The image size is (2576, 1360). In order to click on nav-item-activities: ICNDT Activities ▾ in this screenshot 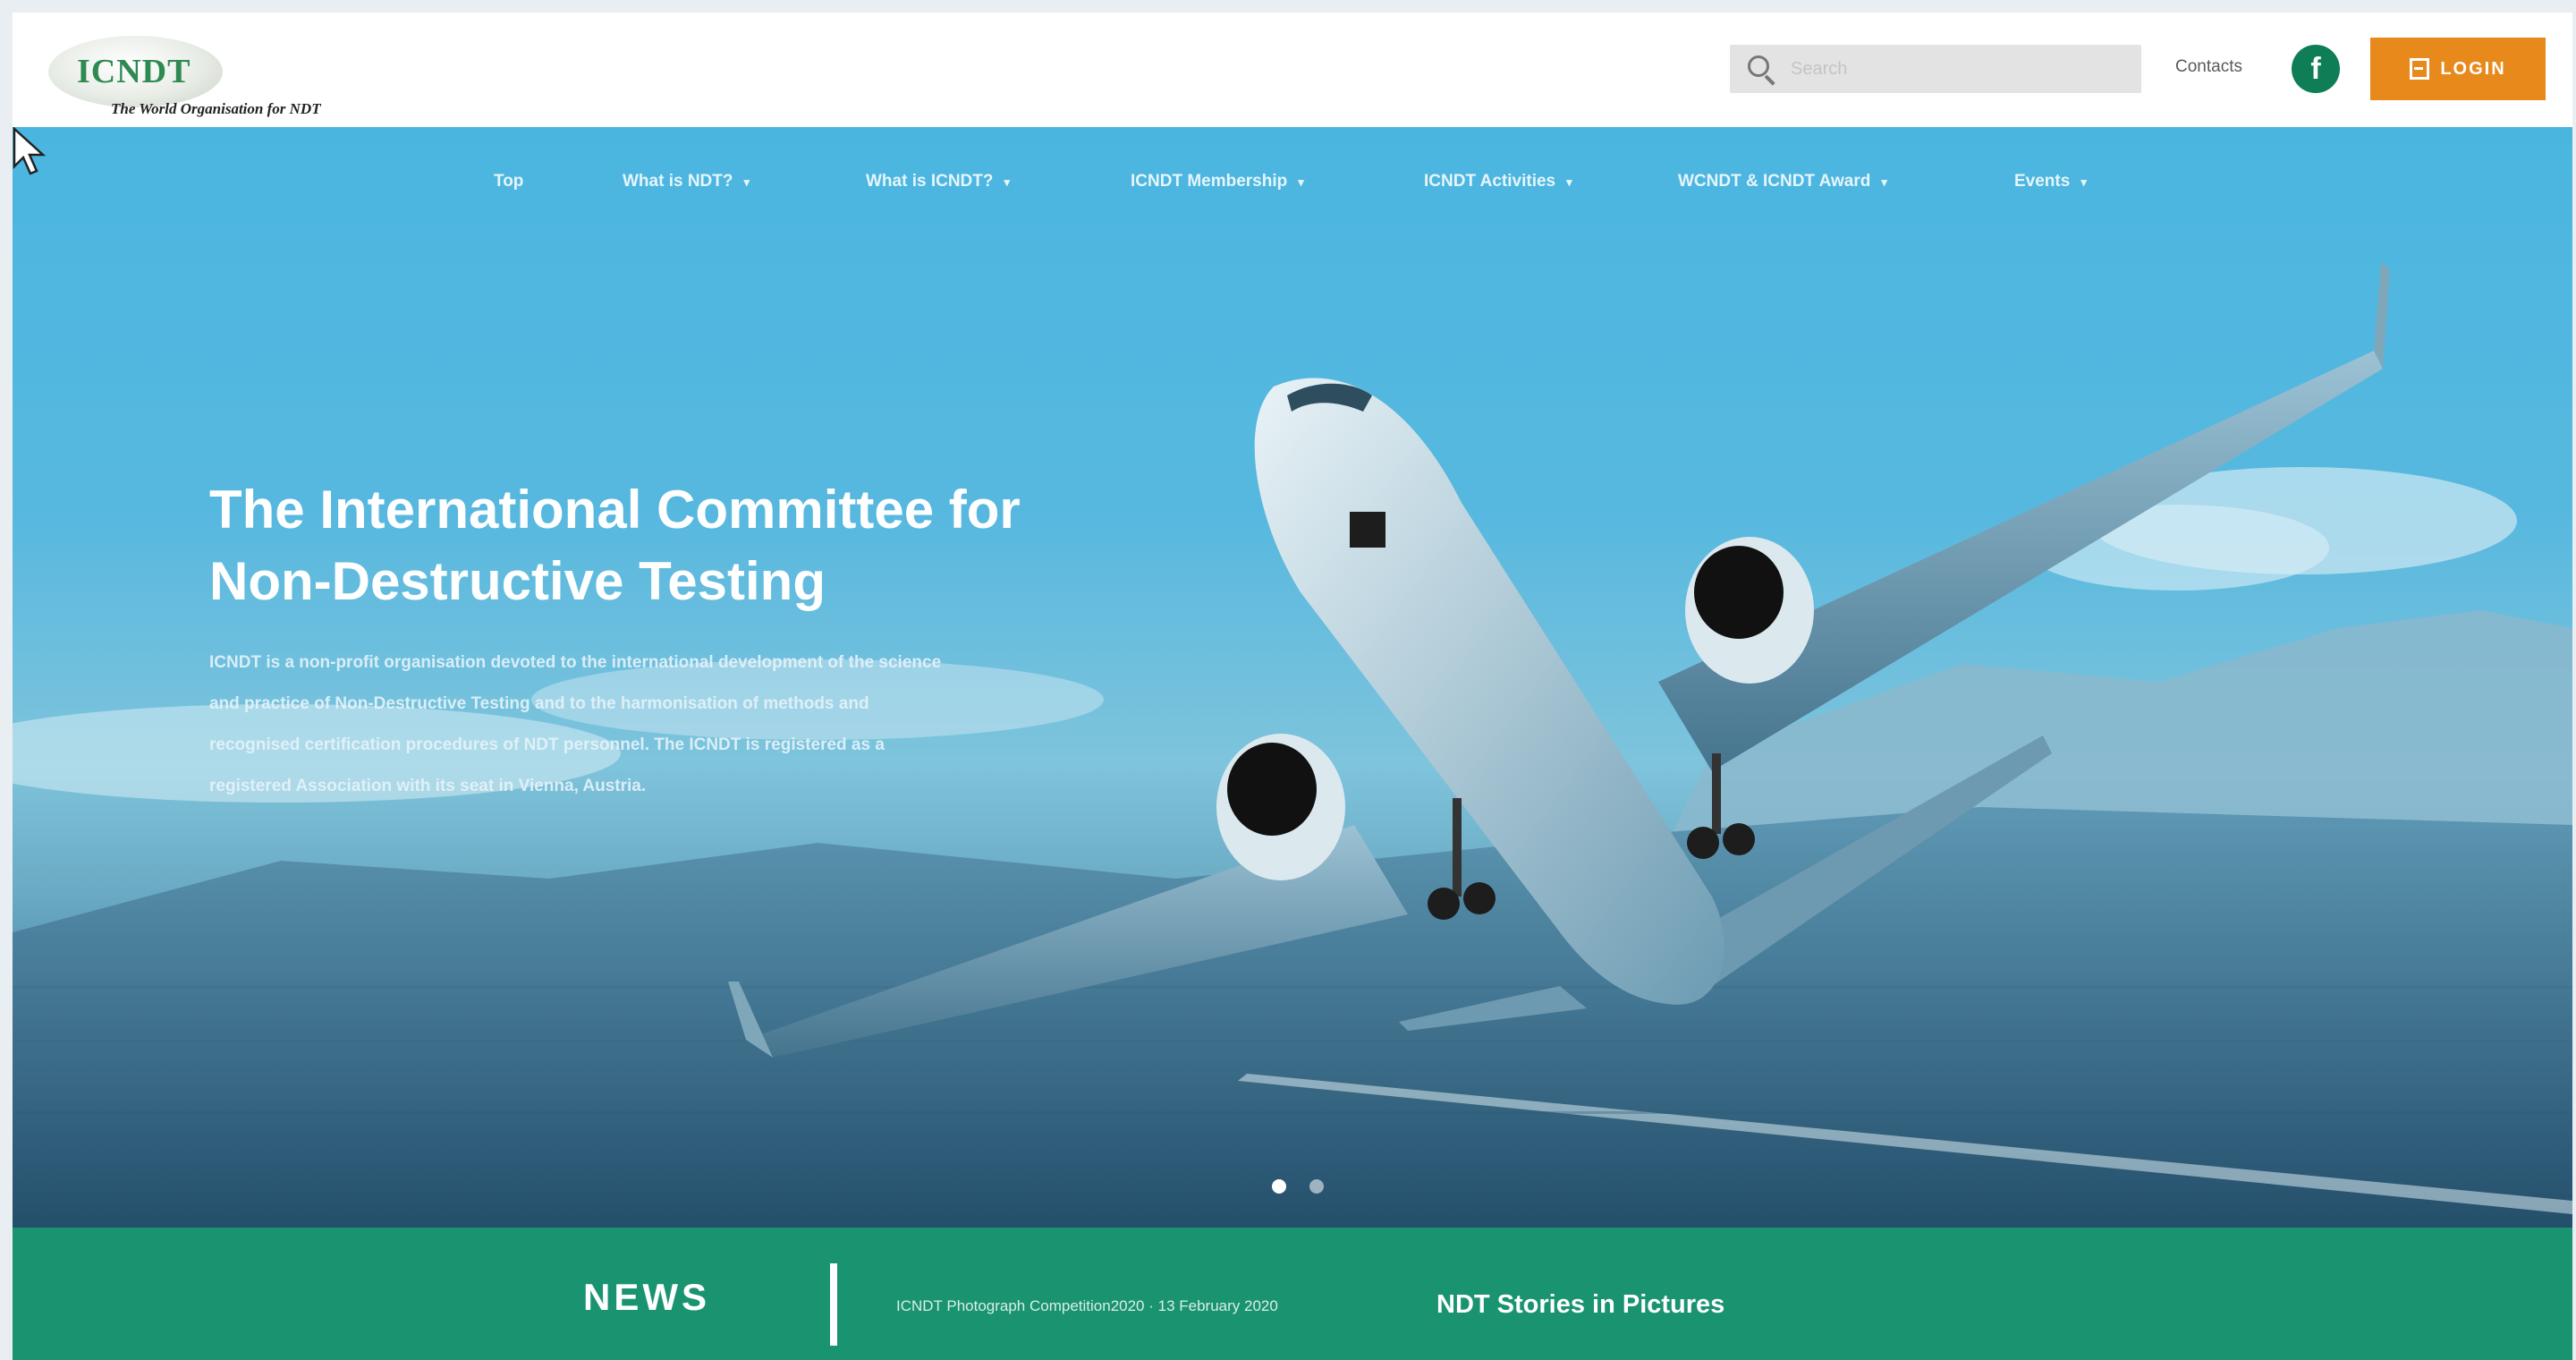, I will do `click(1498, 181)`.